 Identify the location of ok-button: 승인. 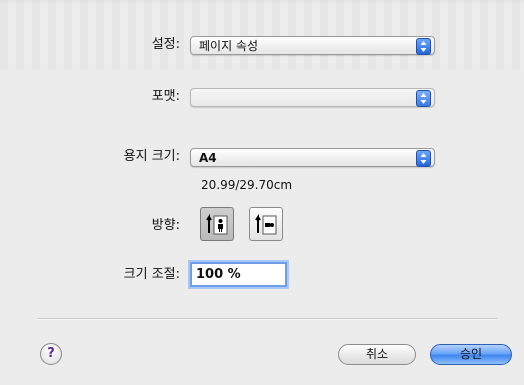
(471, 354).